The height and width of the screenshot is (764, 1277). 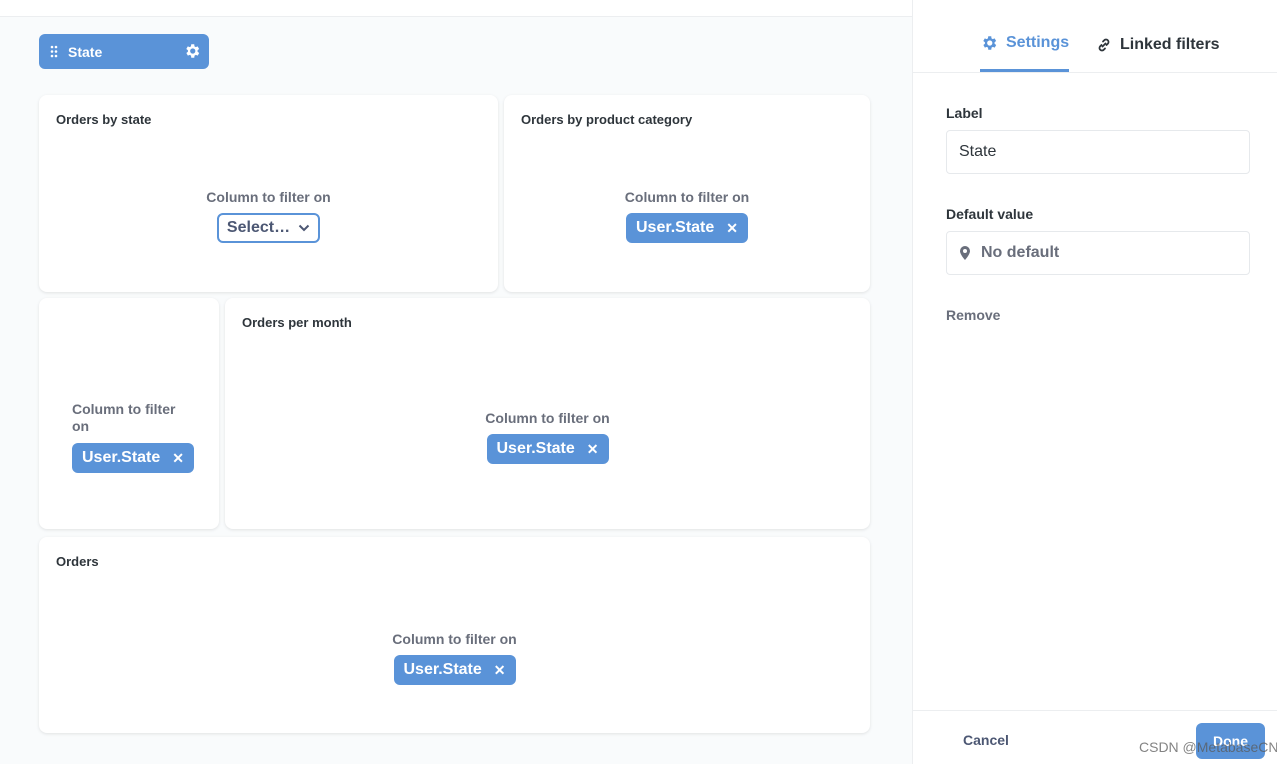 What do you see at coordinates (1098, 253) in the screenshot?
I see `default-value-picker: No default` at bounding box center [1098, 253].